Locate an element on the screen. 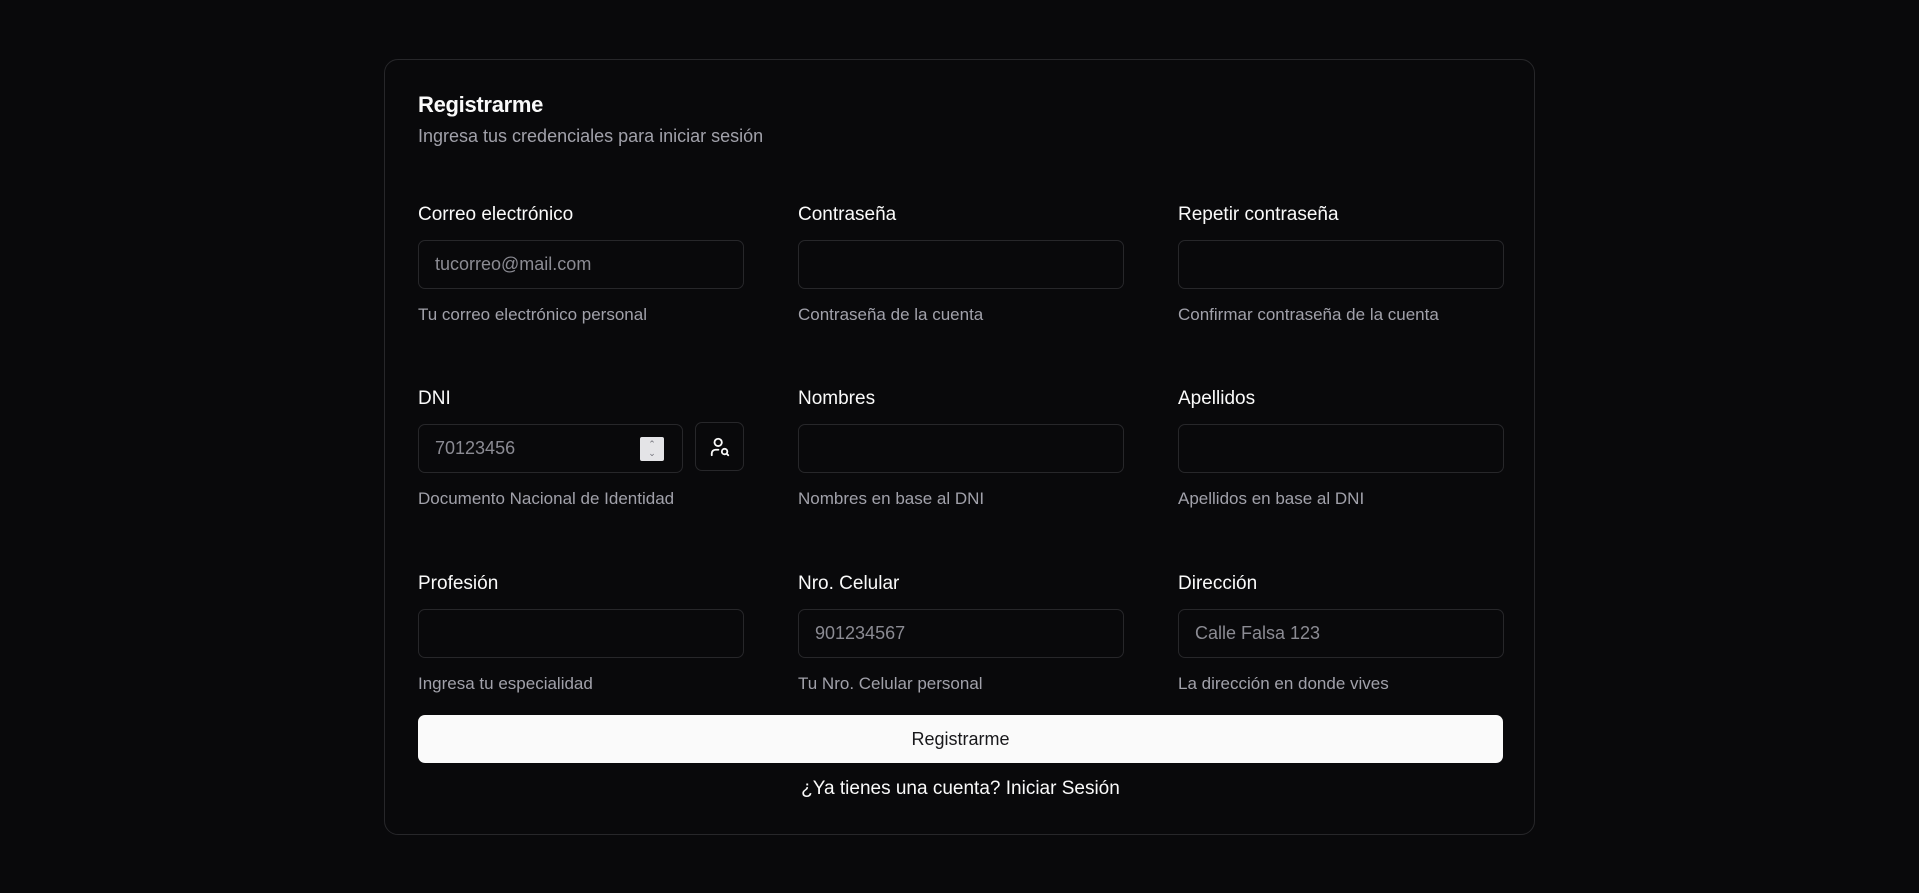  user-search-icon is located at coordinates (719, 446).